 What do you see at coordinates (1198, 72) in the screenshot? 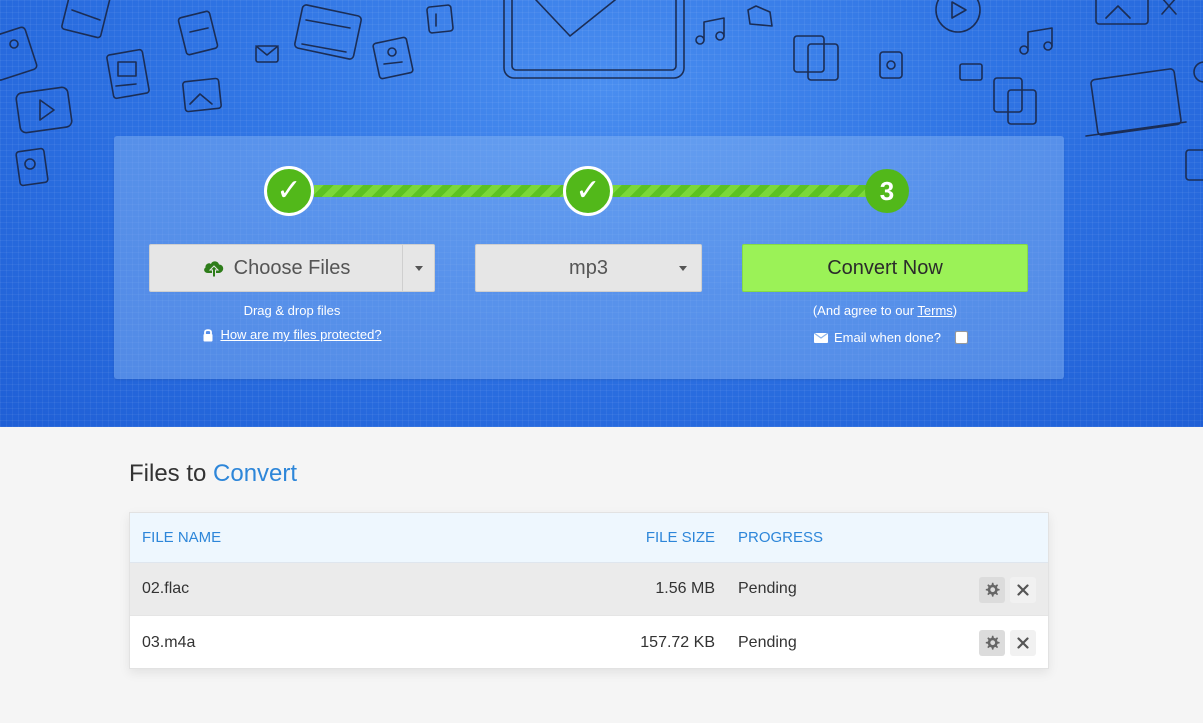
I see `disc-icon` at bounding box center [1198, 72].